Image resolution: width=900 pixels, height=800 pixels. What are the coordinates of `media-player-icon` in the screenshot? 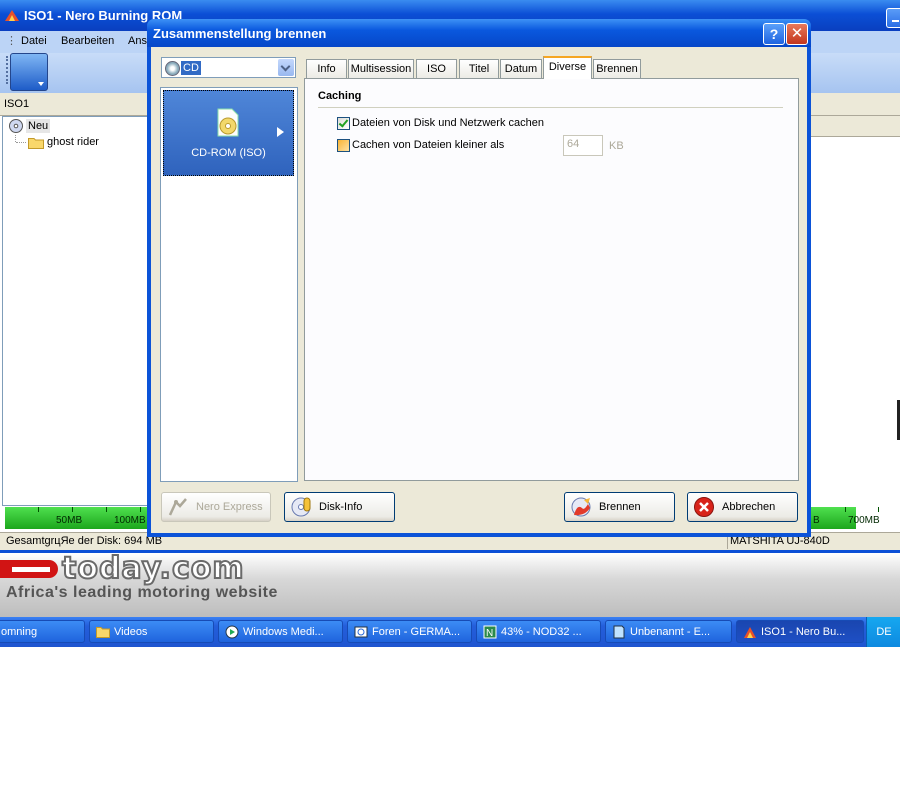 It's located at (232, 632).